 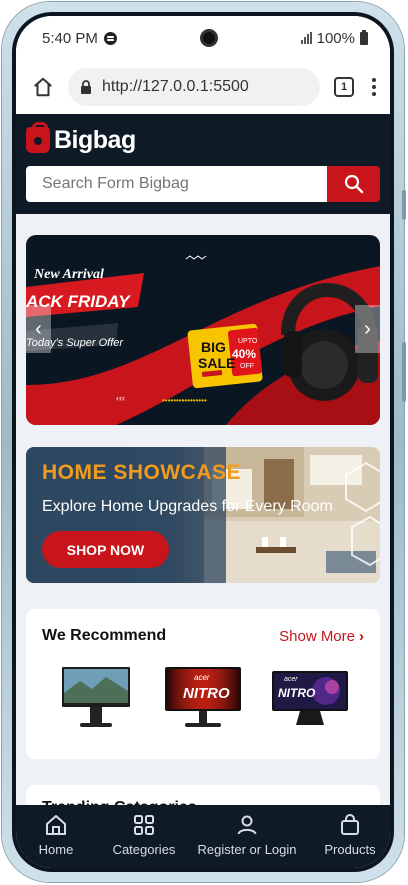 I want to click on monitor-image, so click(x=96, y=697).